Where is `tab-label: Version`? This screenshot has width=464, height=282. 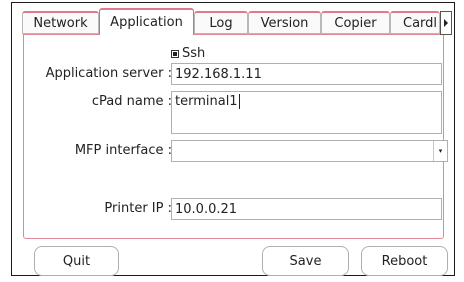
tab-label: Version is located at coordinates (284, 23).